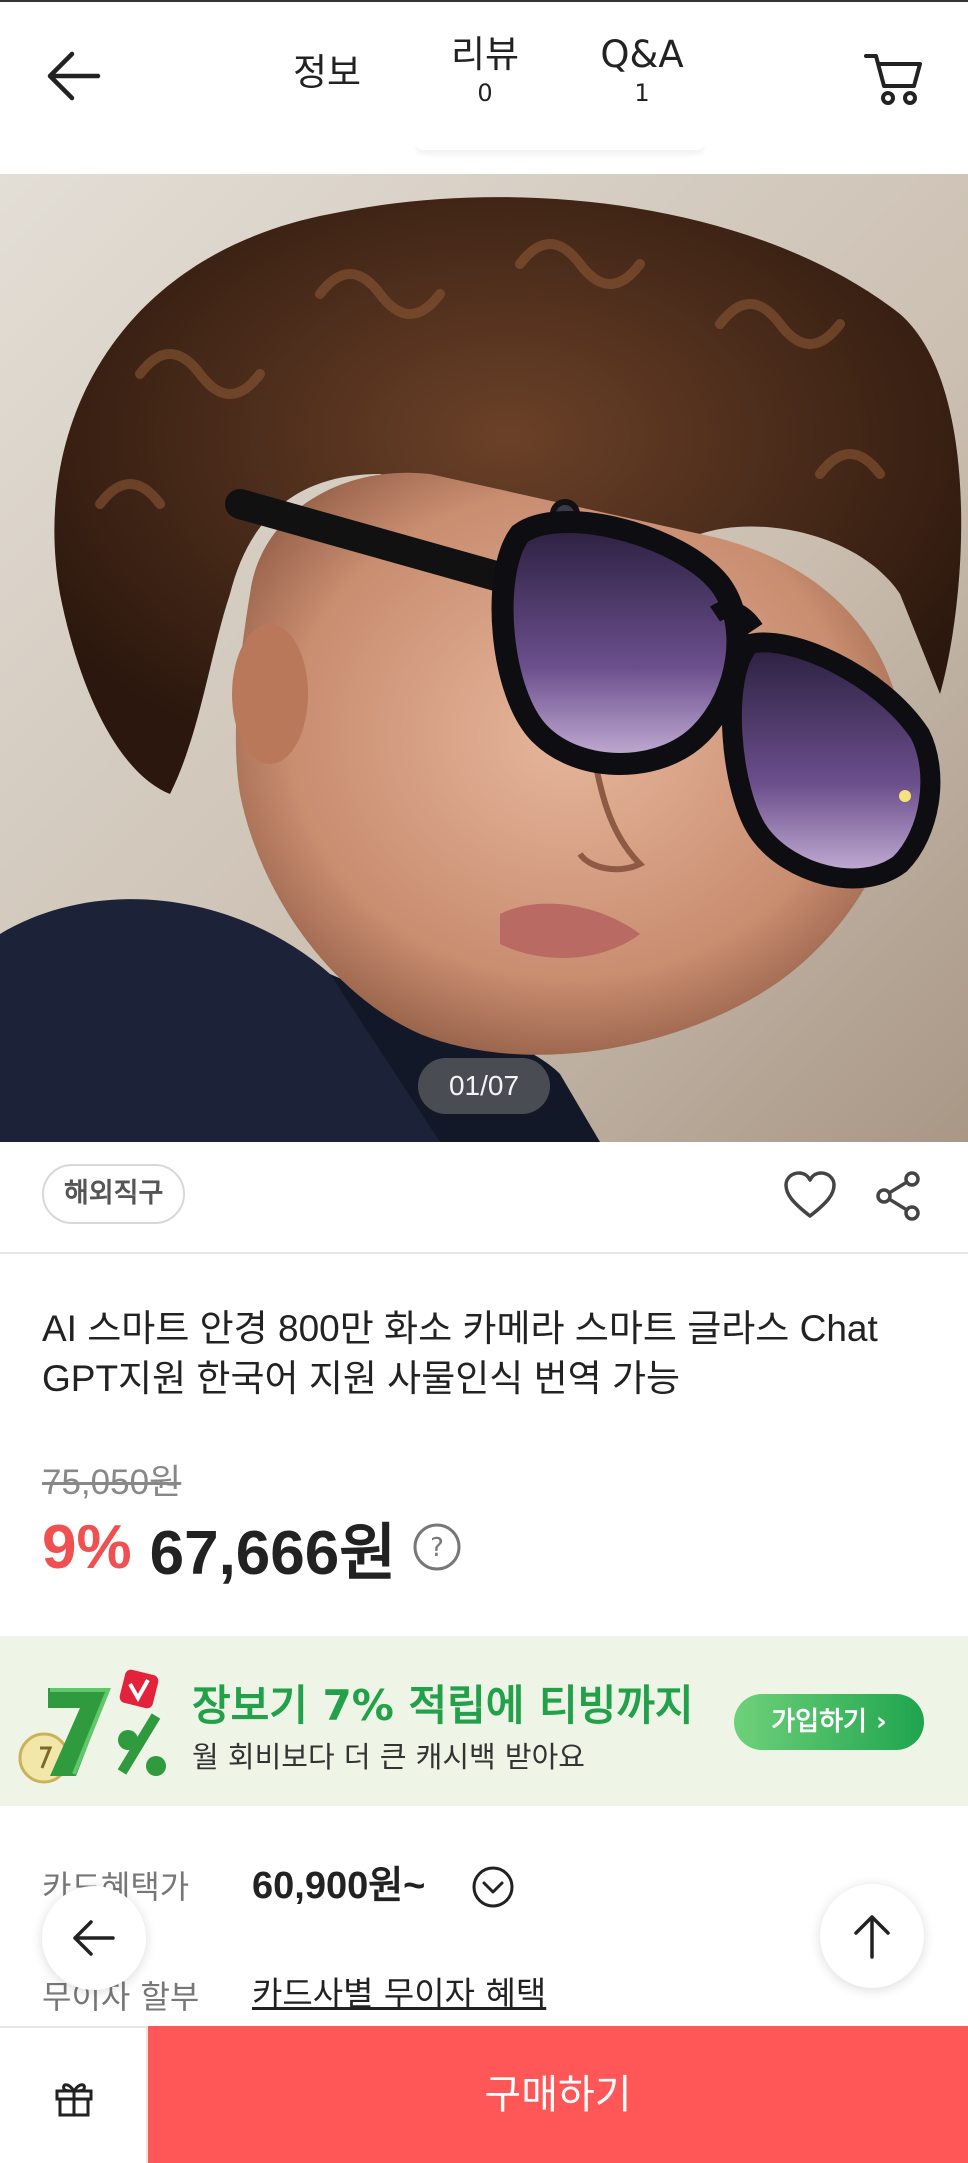 This screenshot has height=2163, width=968. I want to click on promo-title: 장보기 7% 적립에 티빙까지, so click(443, 1705).